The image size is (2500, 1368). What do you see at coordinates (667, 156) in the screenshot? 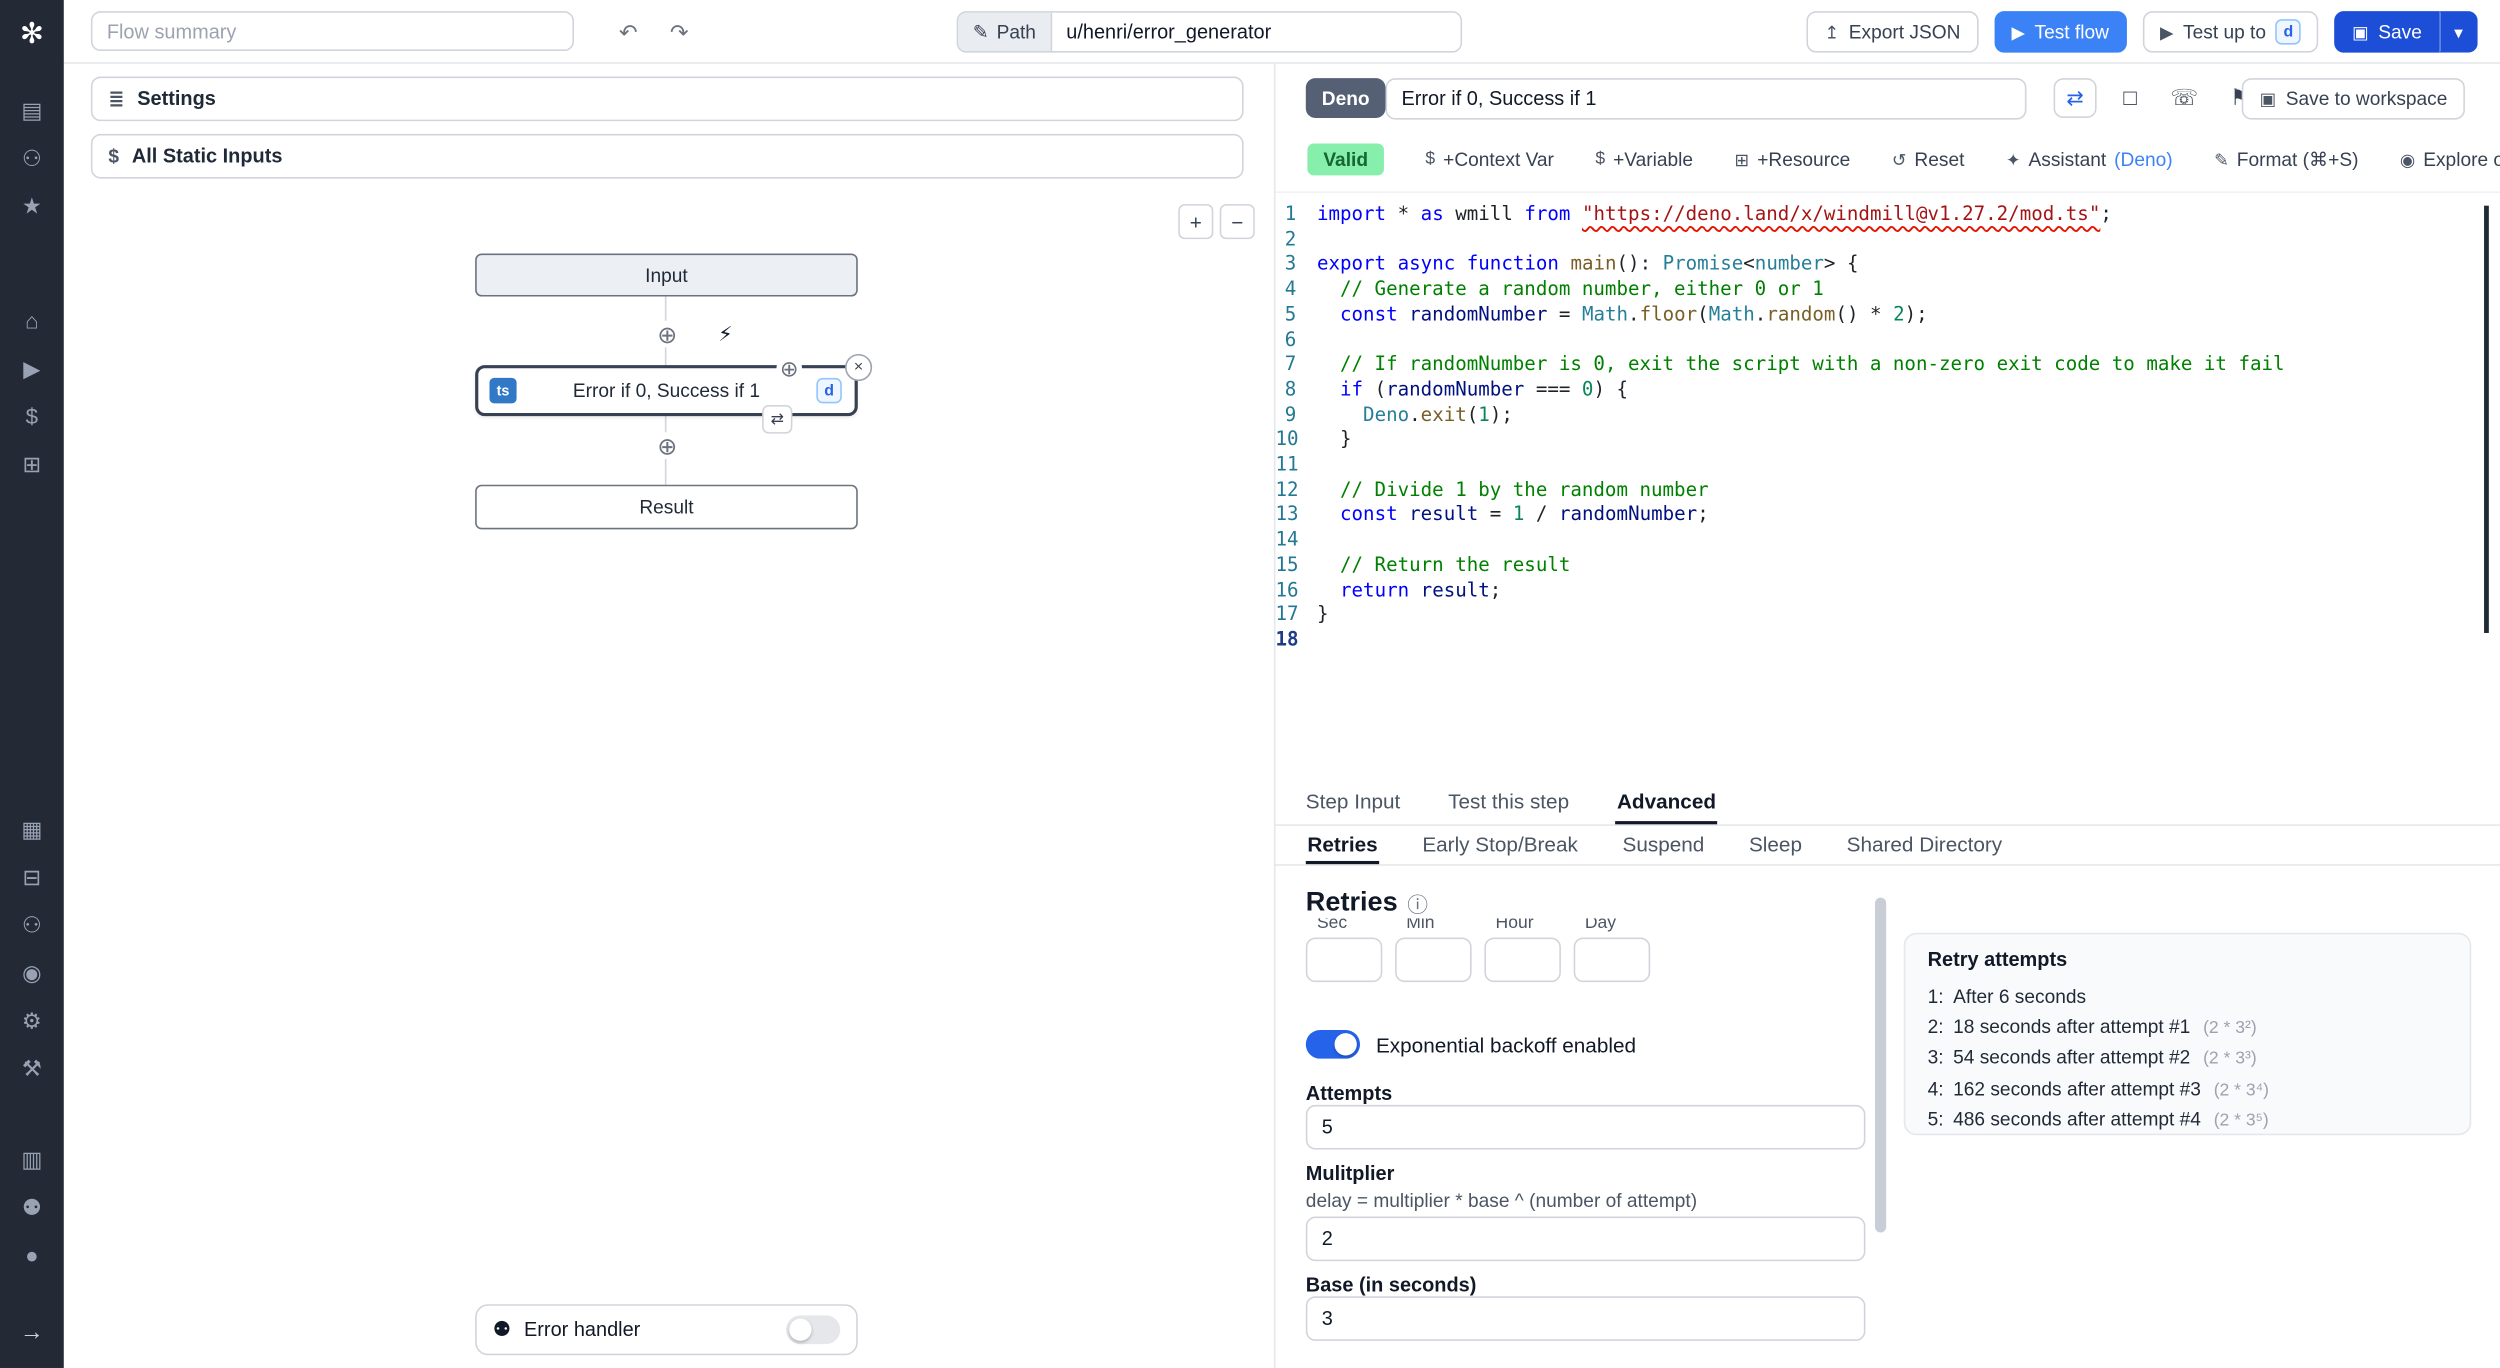
I see `all-static-inputs-button: $ All Static Inputs` at bounding box center [667, 156].